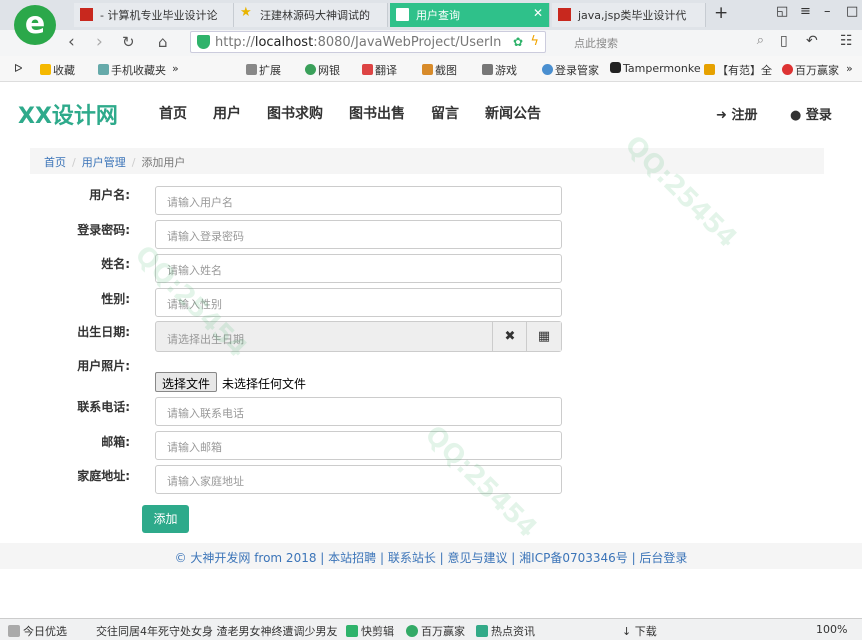 Image resolution: width=862 pixels, height=640 pixels. I want to click on login-link: ● 登录, so click(811, 113).